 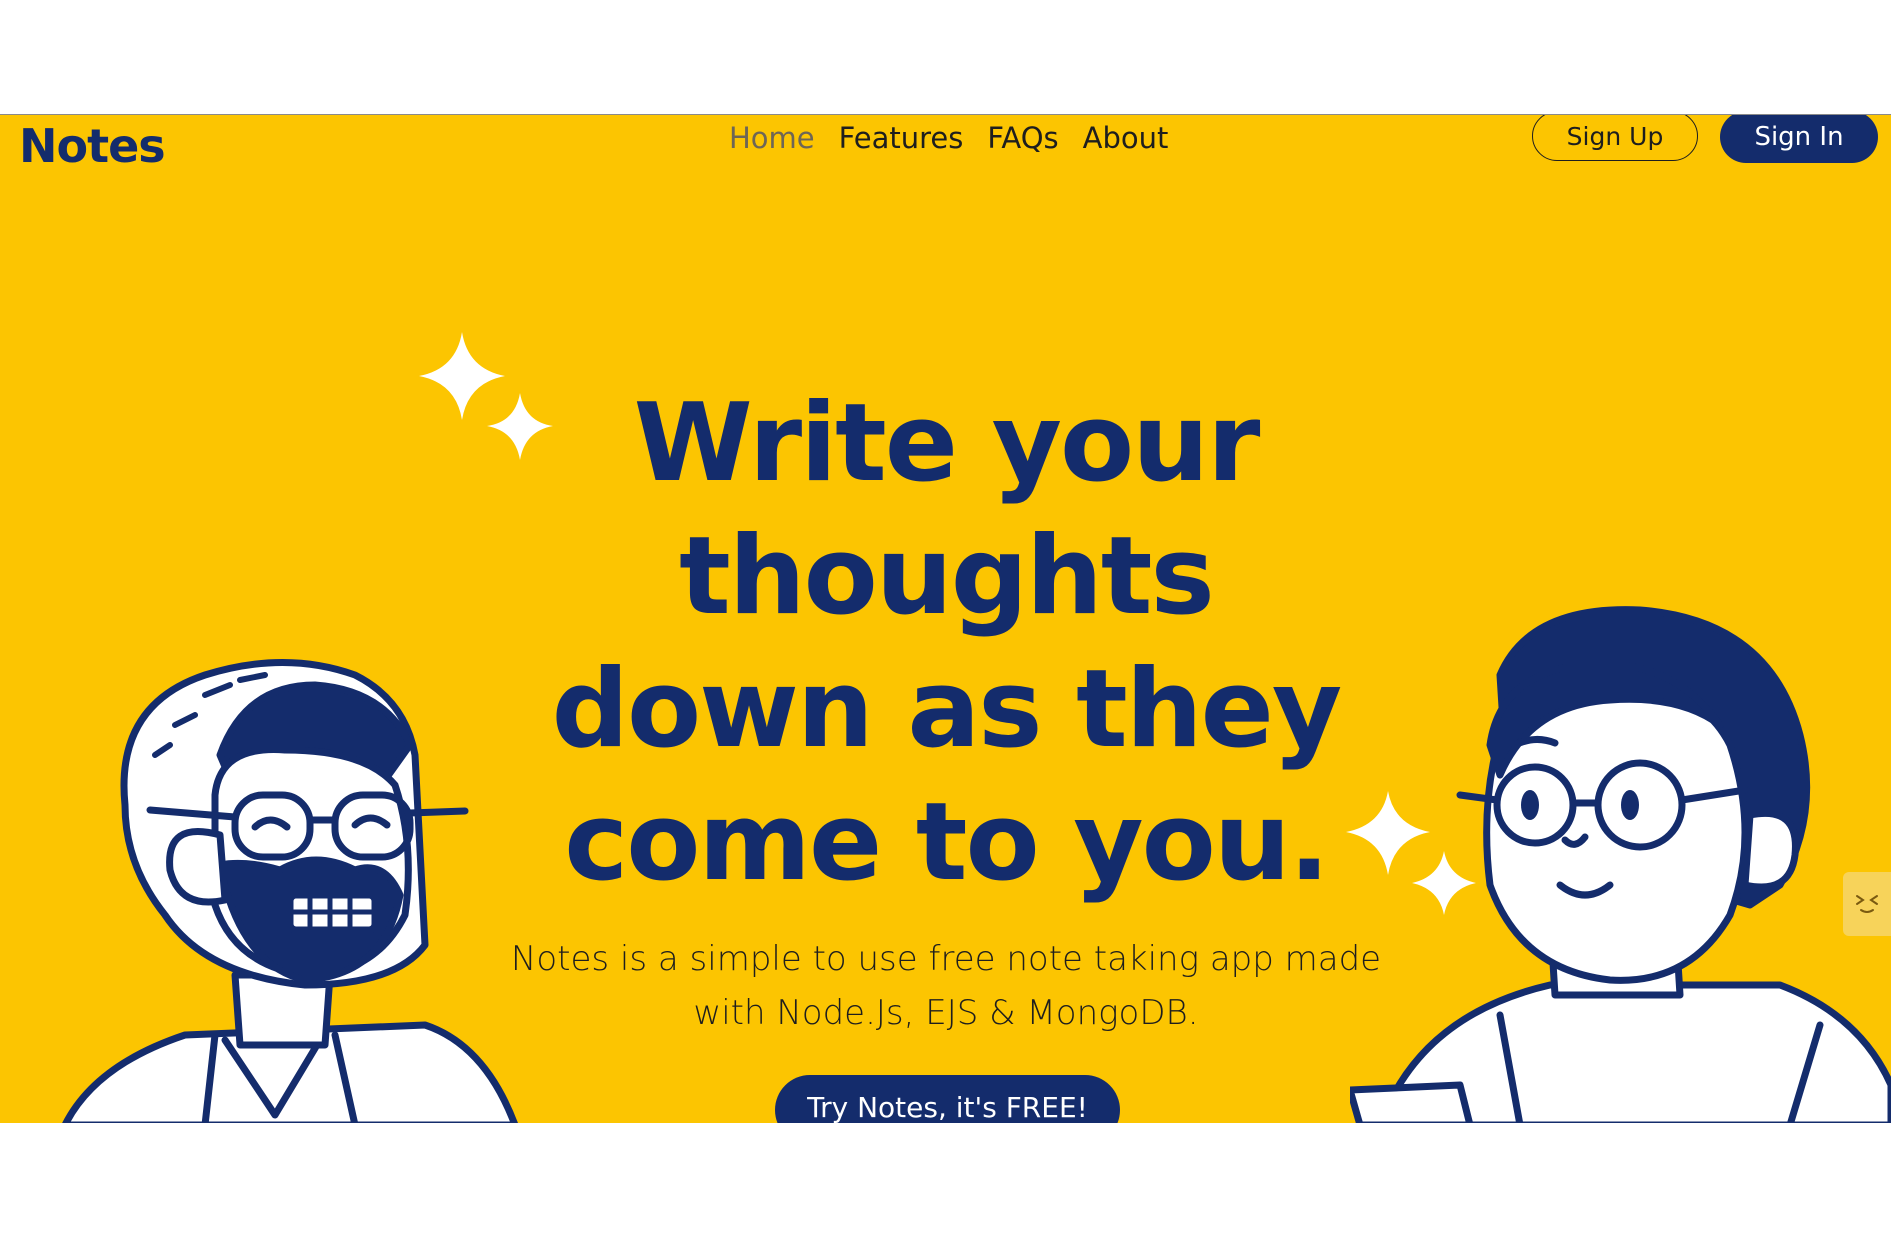 What do you see at coordinates (947, 709) in the screenshot?
I see `hero-title-line: down as they` at bounding box center [947, 709].